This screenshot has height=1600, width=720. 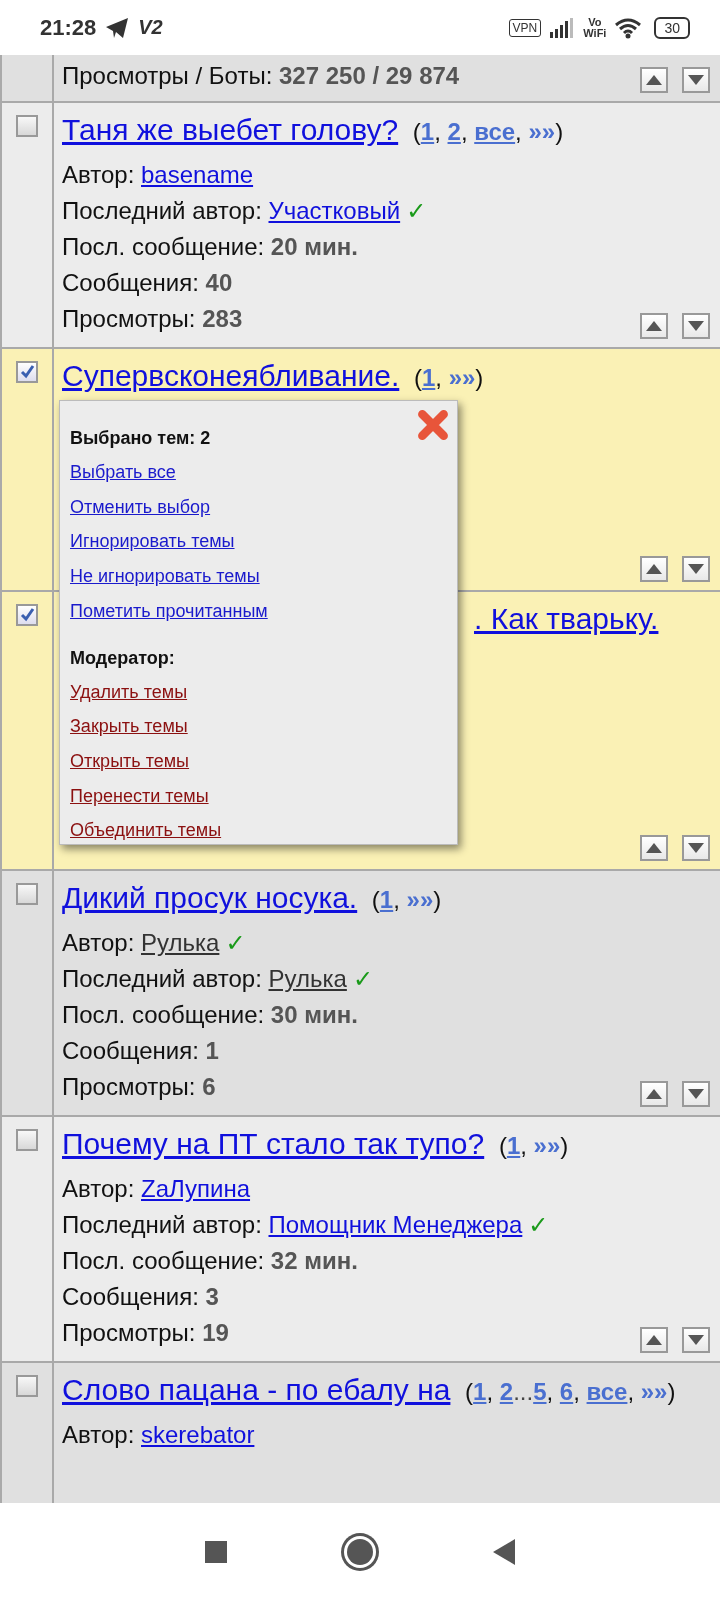 What do you see at coordinates (395, 1224) in the screenshot?
I see `username-link: Помощник Менеджера` at bounding box center [395, 1224].